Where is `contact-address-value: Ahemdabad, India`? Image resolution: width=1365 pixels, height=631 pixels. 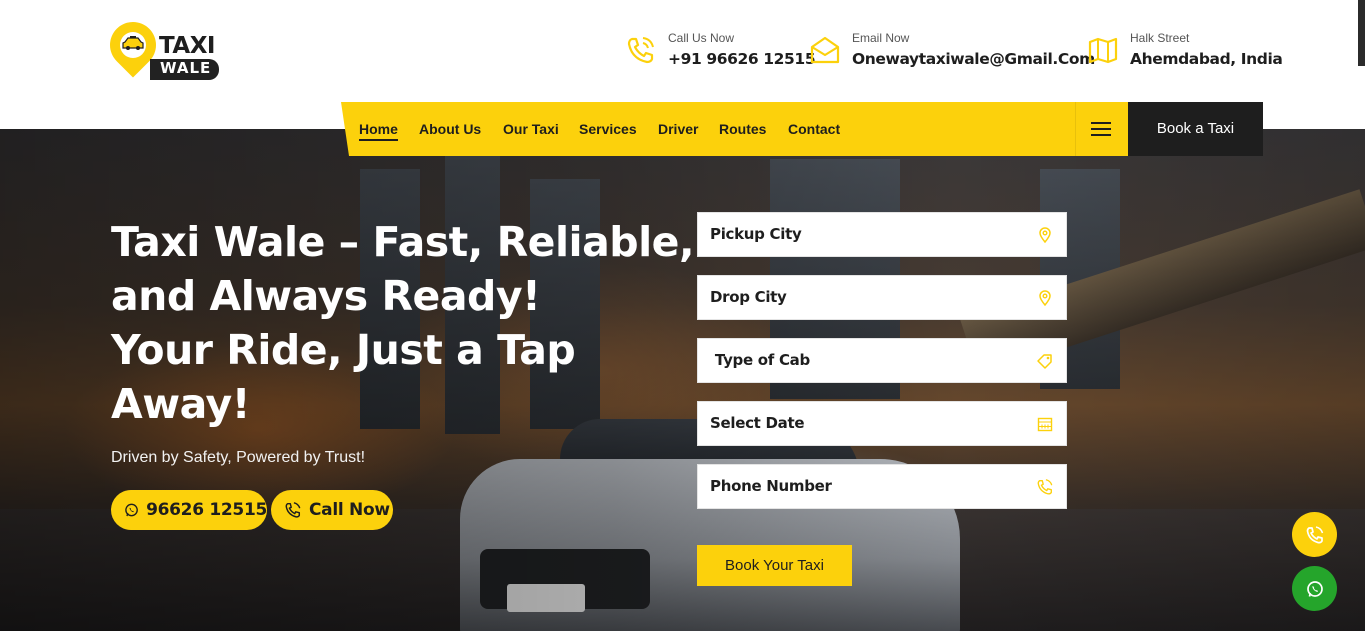
contact-address-value: Ahemdabad, India is located at coordinates (1206, 59).